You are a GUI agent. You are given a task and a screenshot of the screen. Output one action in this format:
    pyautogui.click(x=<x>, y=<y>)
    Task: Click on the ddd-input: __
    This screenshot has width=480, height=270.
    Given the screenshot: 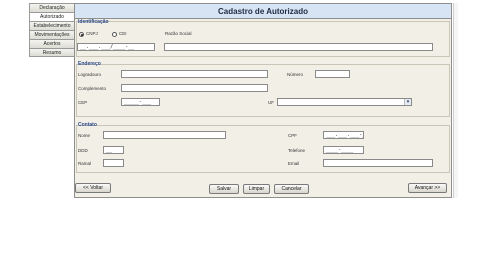 What is the action you would take?
    pyautogui.click(x=113, y=150)
    